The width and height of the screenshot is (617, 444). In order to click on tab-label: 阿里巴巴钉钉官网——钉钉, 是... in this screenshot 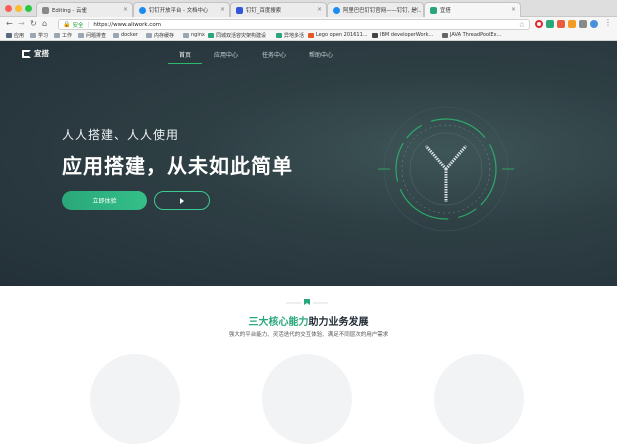, I will do `click(382, 11)`.